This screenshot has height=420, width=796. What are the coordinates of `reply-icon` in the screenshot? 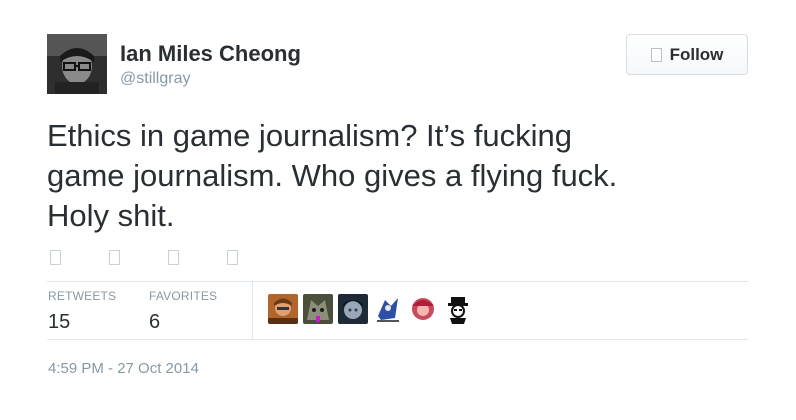 It's located at (55, 257).